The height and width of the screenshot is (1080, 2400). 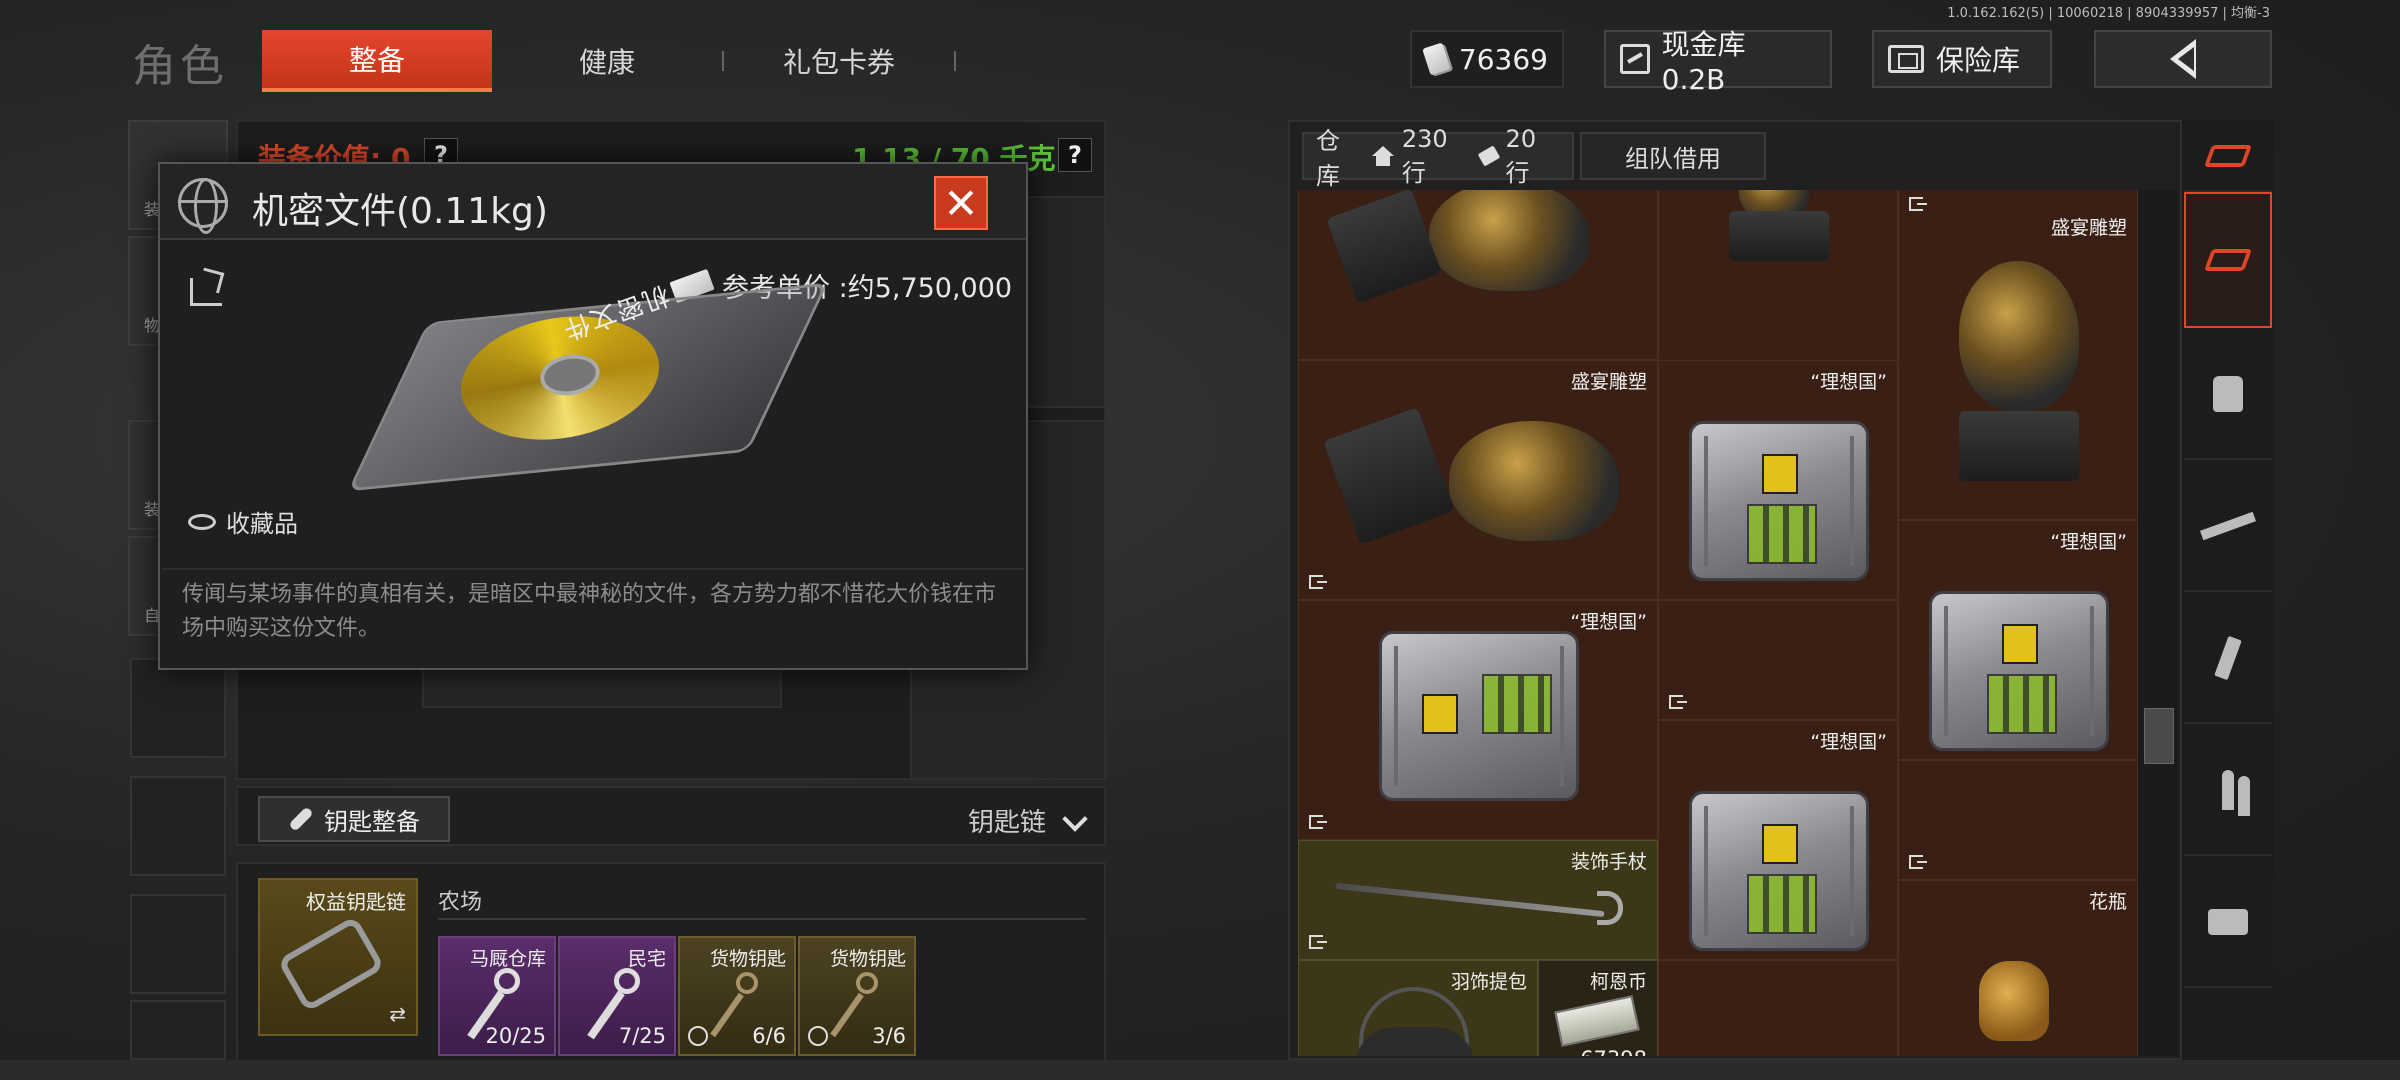 I want to click on magazine-icon, so click(x=2228, y=658).